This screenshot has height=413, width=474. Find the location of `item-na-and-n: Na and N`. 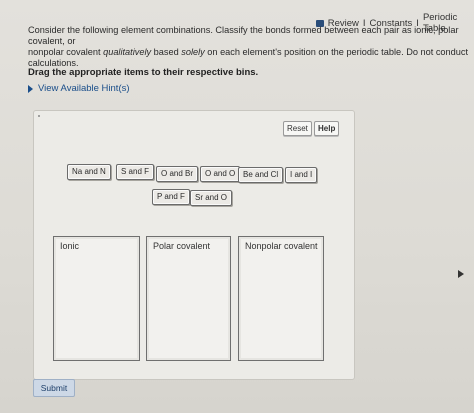

item-na-and-n: Na and N is located at coordinates (89, 172).